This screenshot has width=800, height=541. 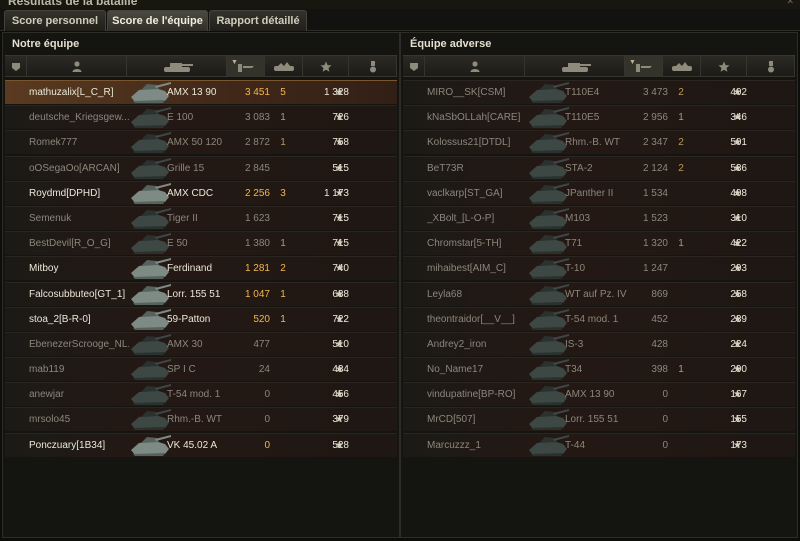 I want to click on tab-score-equipe: Score de l'équipe, so click(x=157, y=20).